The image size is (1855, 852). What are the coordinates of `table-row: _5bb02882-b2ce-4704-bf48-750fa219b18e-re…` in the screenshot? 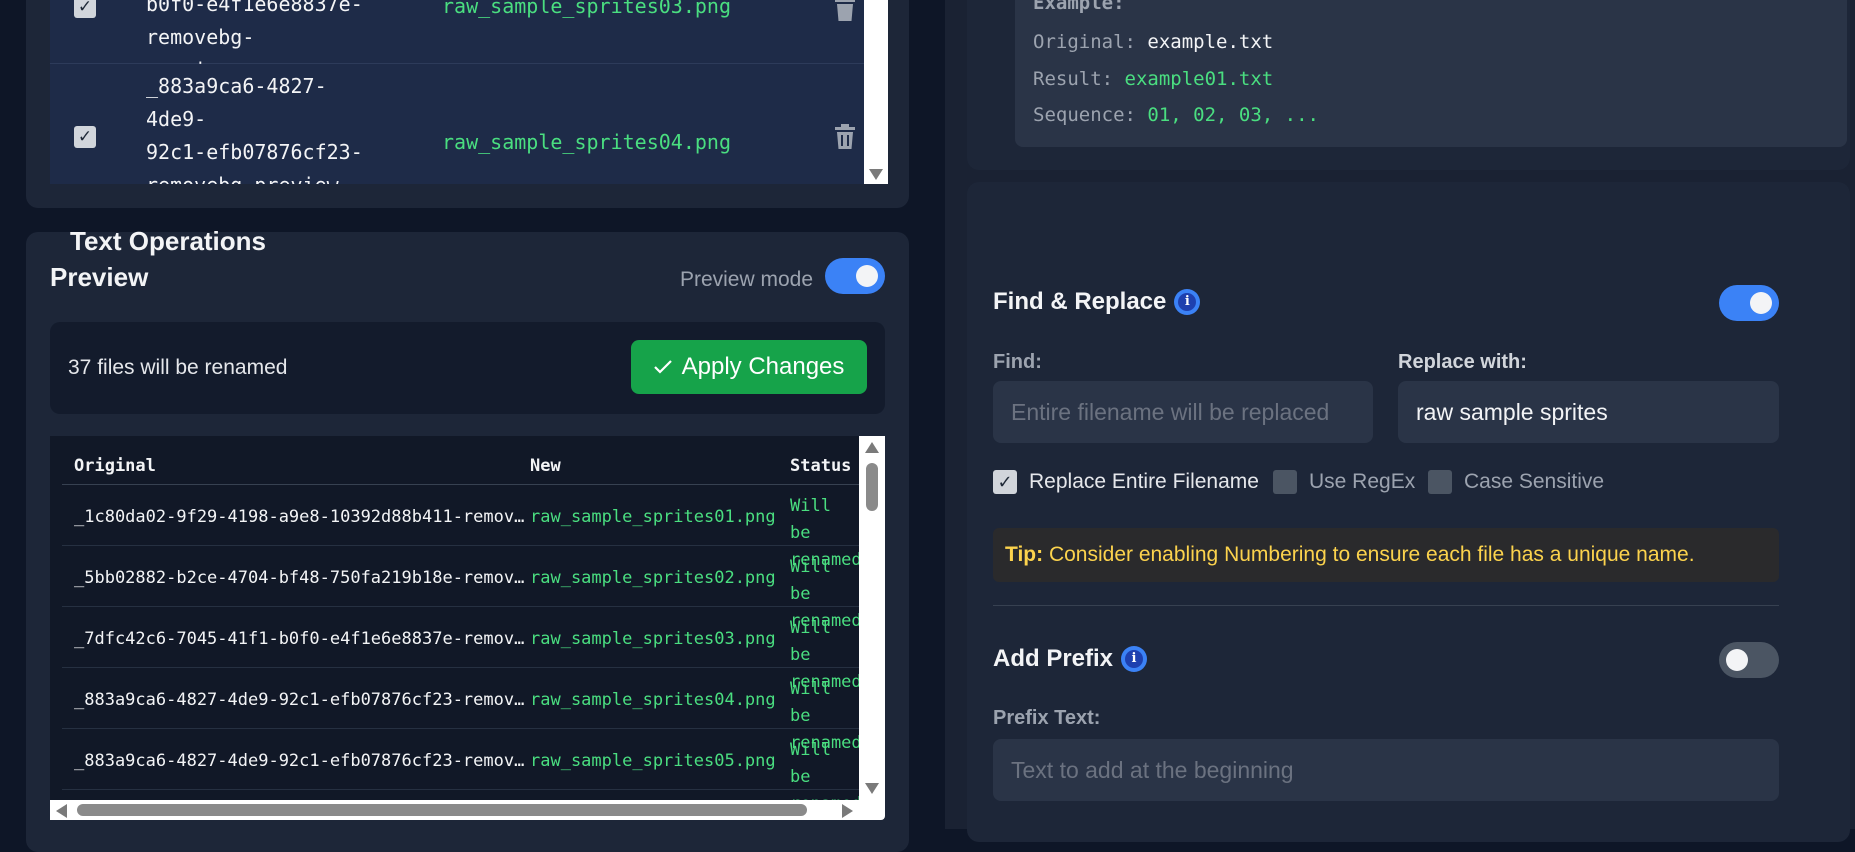 It's located at (460, 588).